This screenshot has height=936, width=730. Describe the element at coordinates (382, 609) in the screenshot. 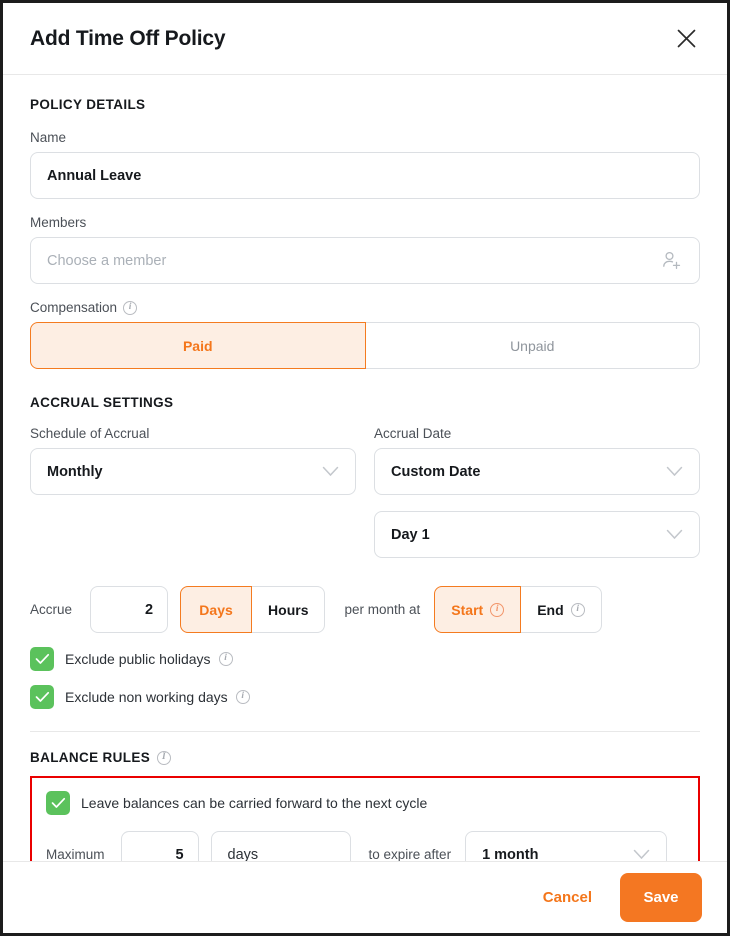

I see `per-month-label: per month at` at that location.